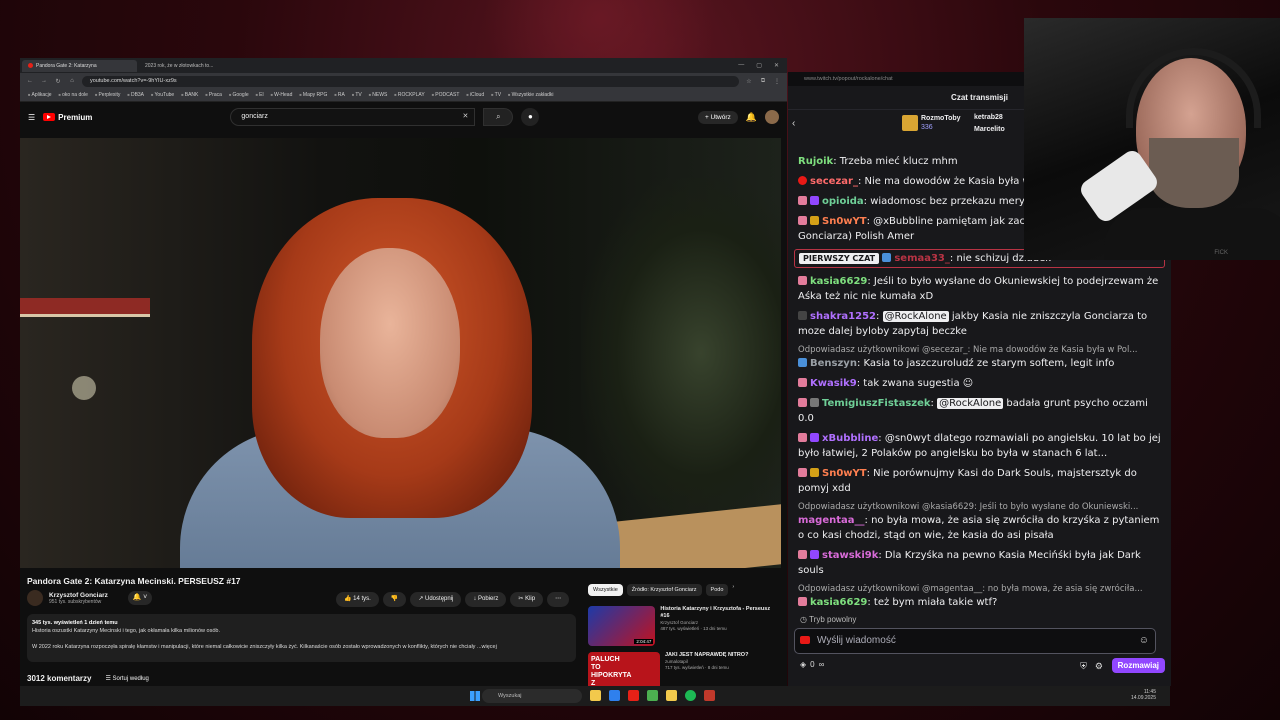 The height and width of the screenshot is (720, 1280). Describe the element at coordinates (1138, 665) in the screenshot. I see `send-chat-button: Rozmawiaj` at that location.